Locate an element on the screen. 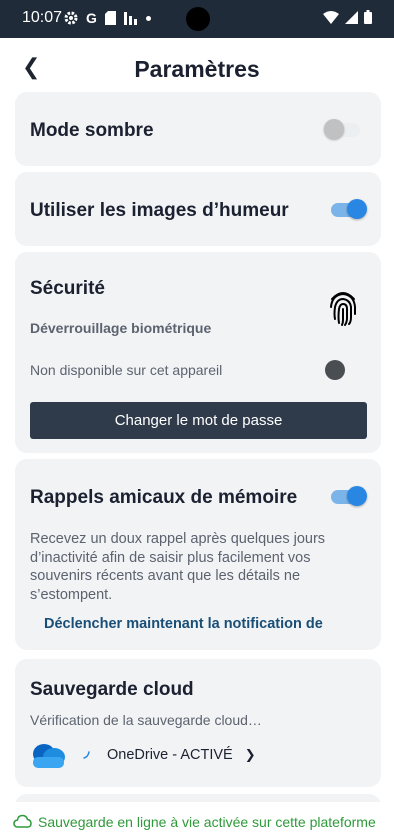 The width and height of the screenshot is (394, 835). page-title: Paramètres is located at coordinates (197, 69).